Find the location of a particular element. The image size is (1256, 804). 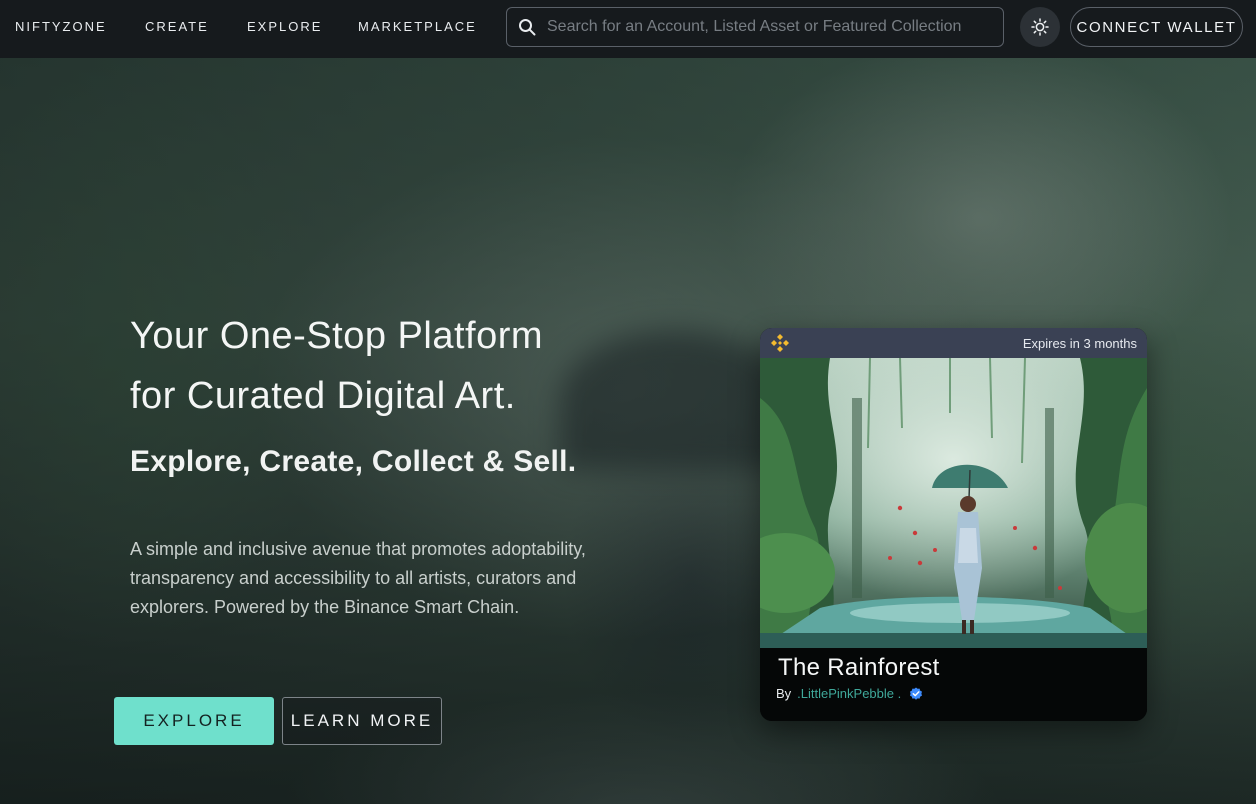

theme-toggle-button is located at coordinates (1040, 27).